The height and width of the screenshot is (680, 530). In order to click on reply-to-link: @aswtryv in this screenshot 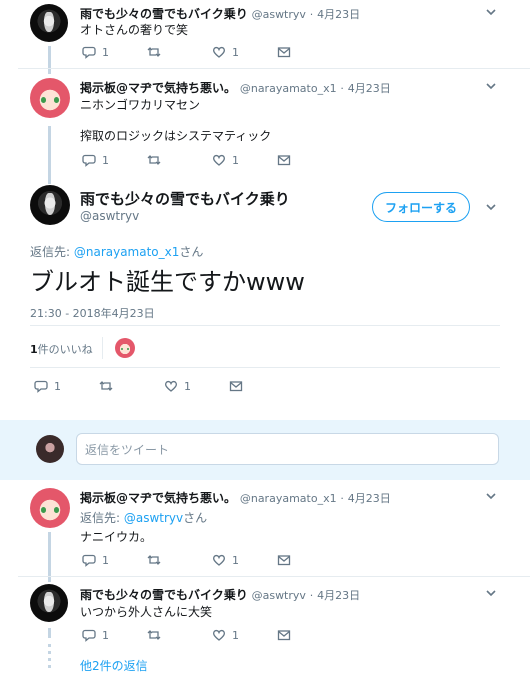, I will do `click(153, 518)`.